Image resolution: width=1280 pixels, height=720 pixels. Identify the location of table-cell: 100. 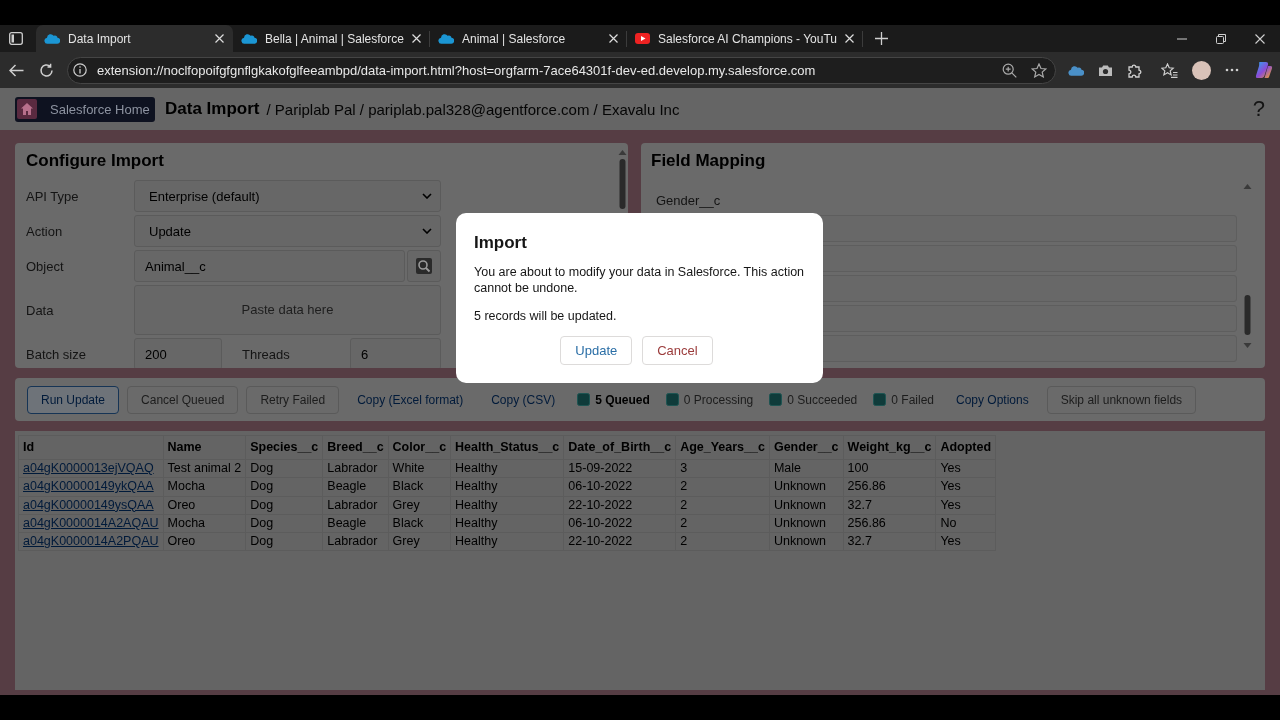
(889, 468).